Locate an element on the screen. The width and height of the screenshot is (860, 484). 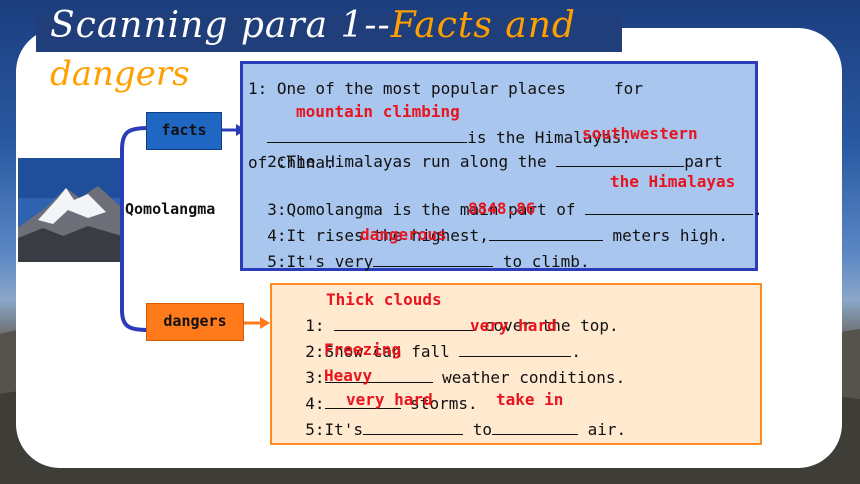
facts-line-4: of China. is located at coordinates (291, 162).